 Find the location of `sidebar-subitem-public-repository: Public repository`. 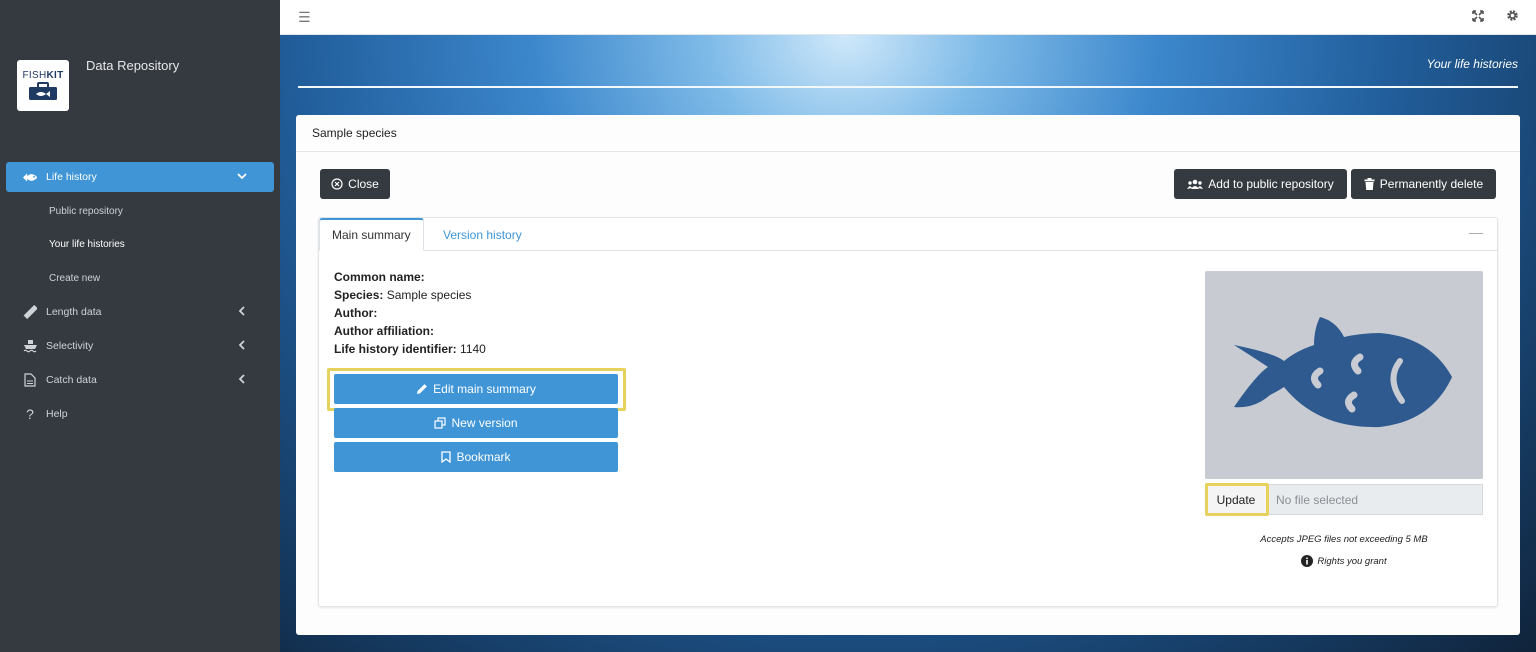

sidebar-subitem-public-repository: Public repository is located at coordinates (140, 211).